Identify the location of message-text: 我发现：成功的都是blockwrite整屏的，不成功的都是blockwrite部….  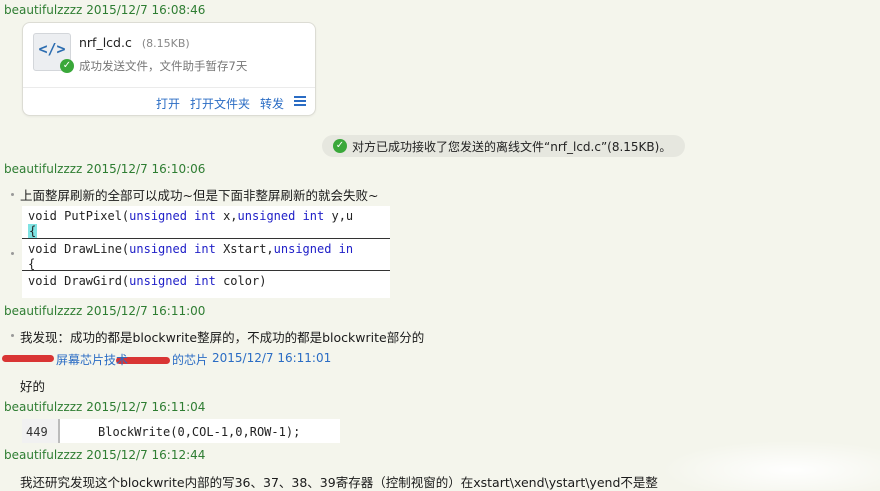
(222, 337).